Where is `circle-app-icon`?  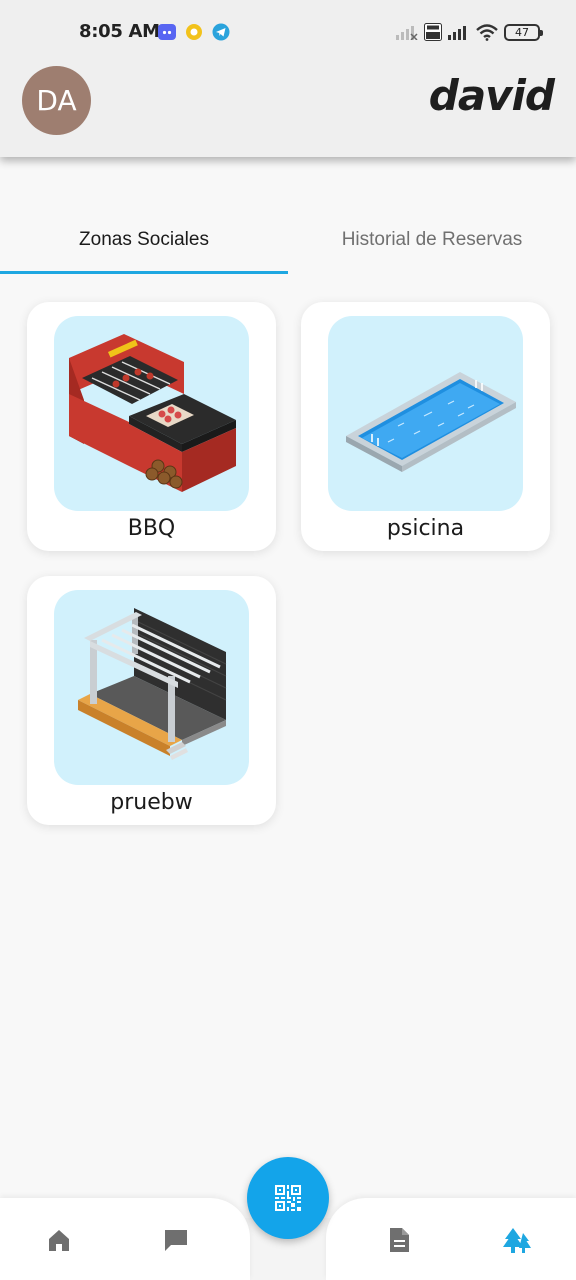 circle-app-icon is located at coordinates (194, 32).